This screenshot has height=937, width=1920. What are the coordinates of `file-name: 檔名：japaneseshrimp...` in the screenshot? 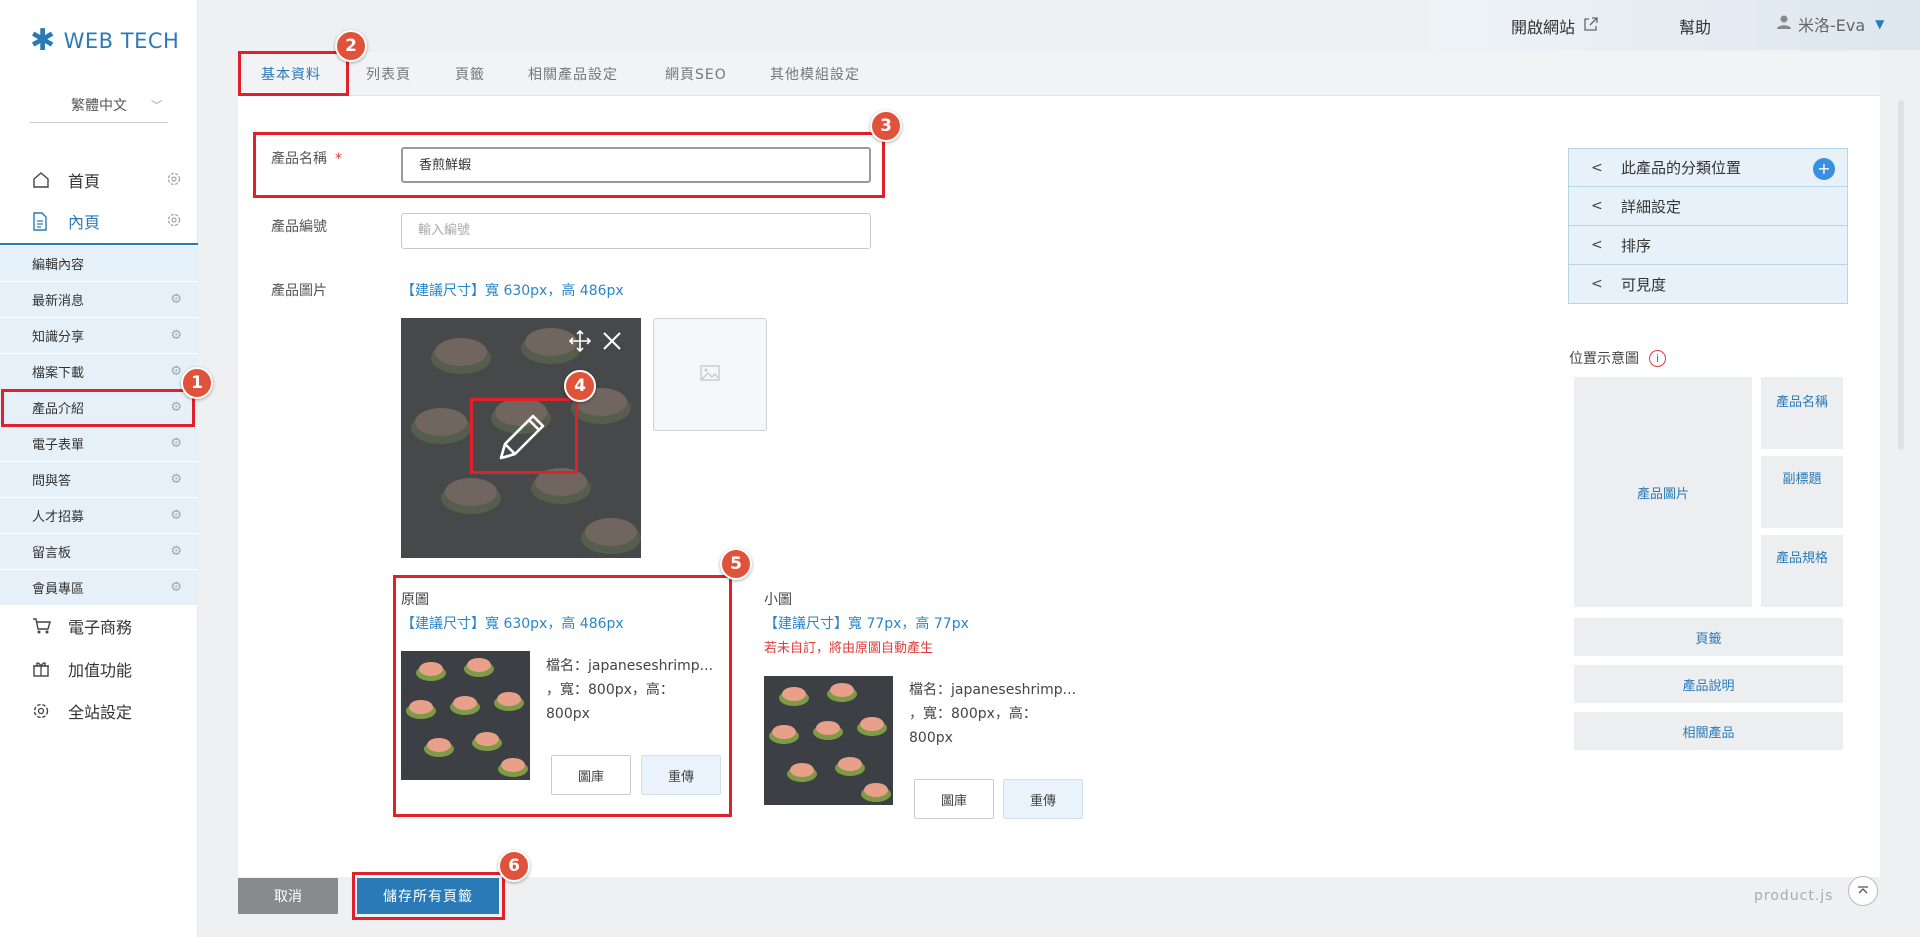 It's located at (993, 690).